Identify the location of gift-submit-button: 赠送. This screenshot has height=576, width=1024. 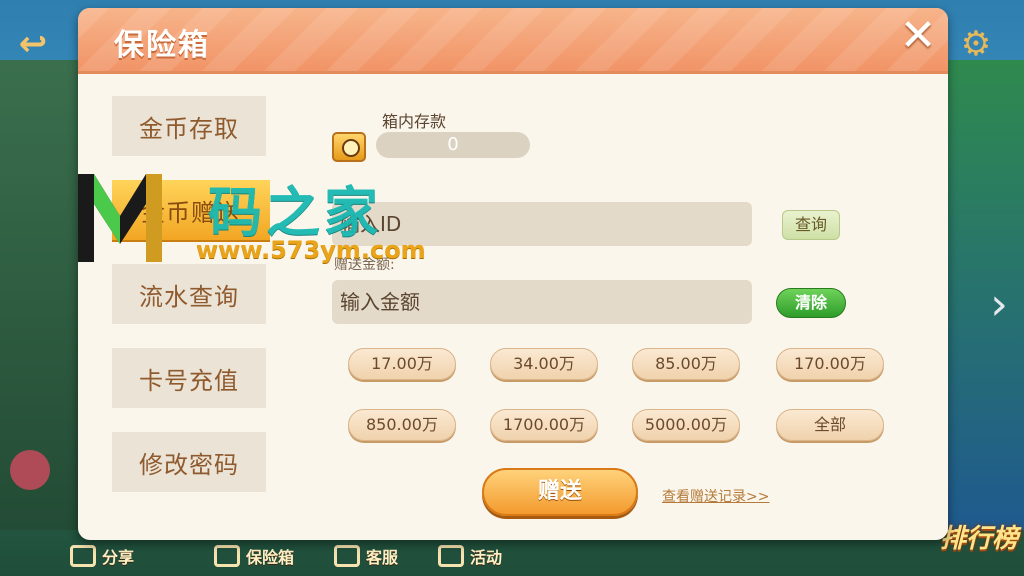
(560, 492).